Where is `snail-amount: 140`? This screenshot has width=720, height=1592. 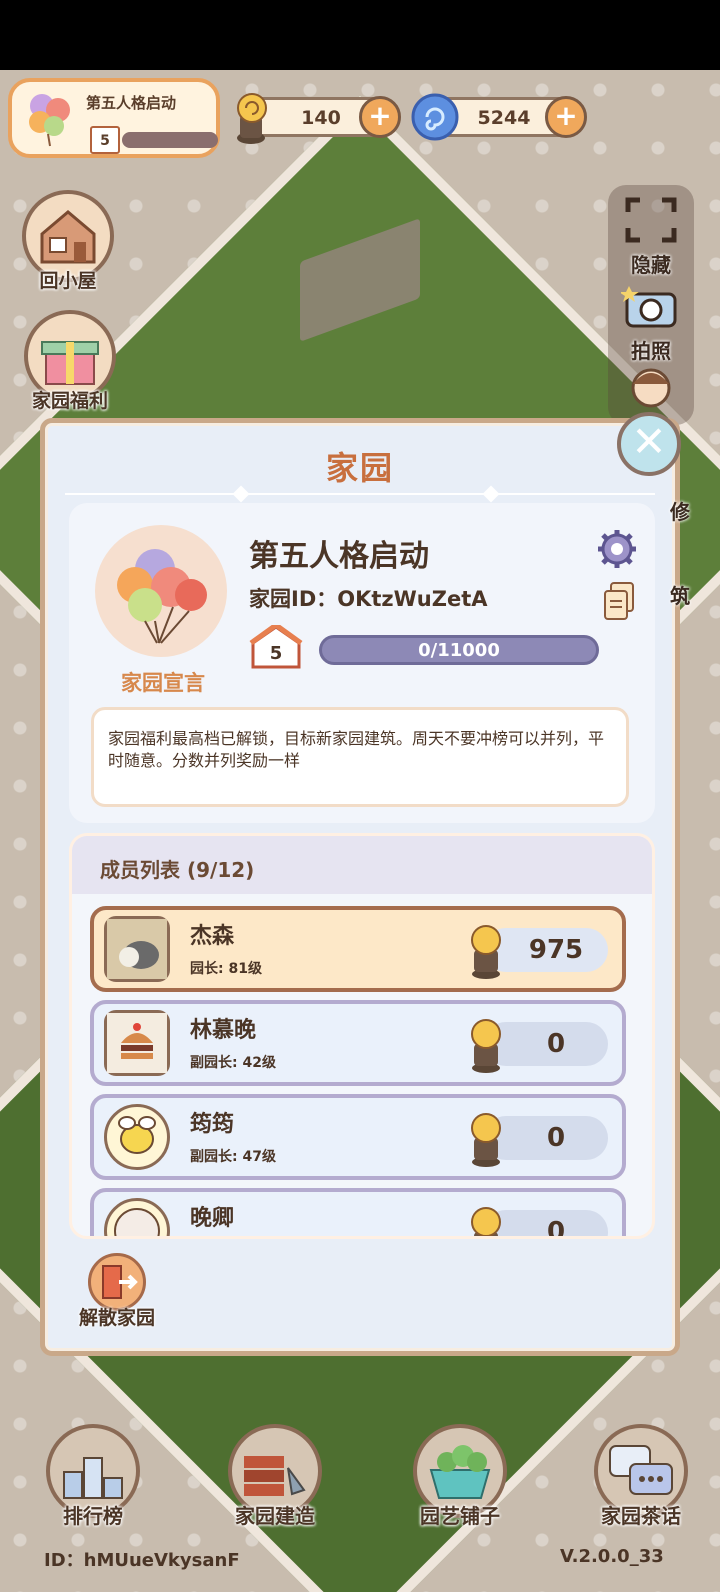
snail-amount: 140 is located at coordinates (321, 118).